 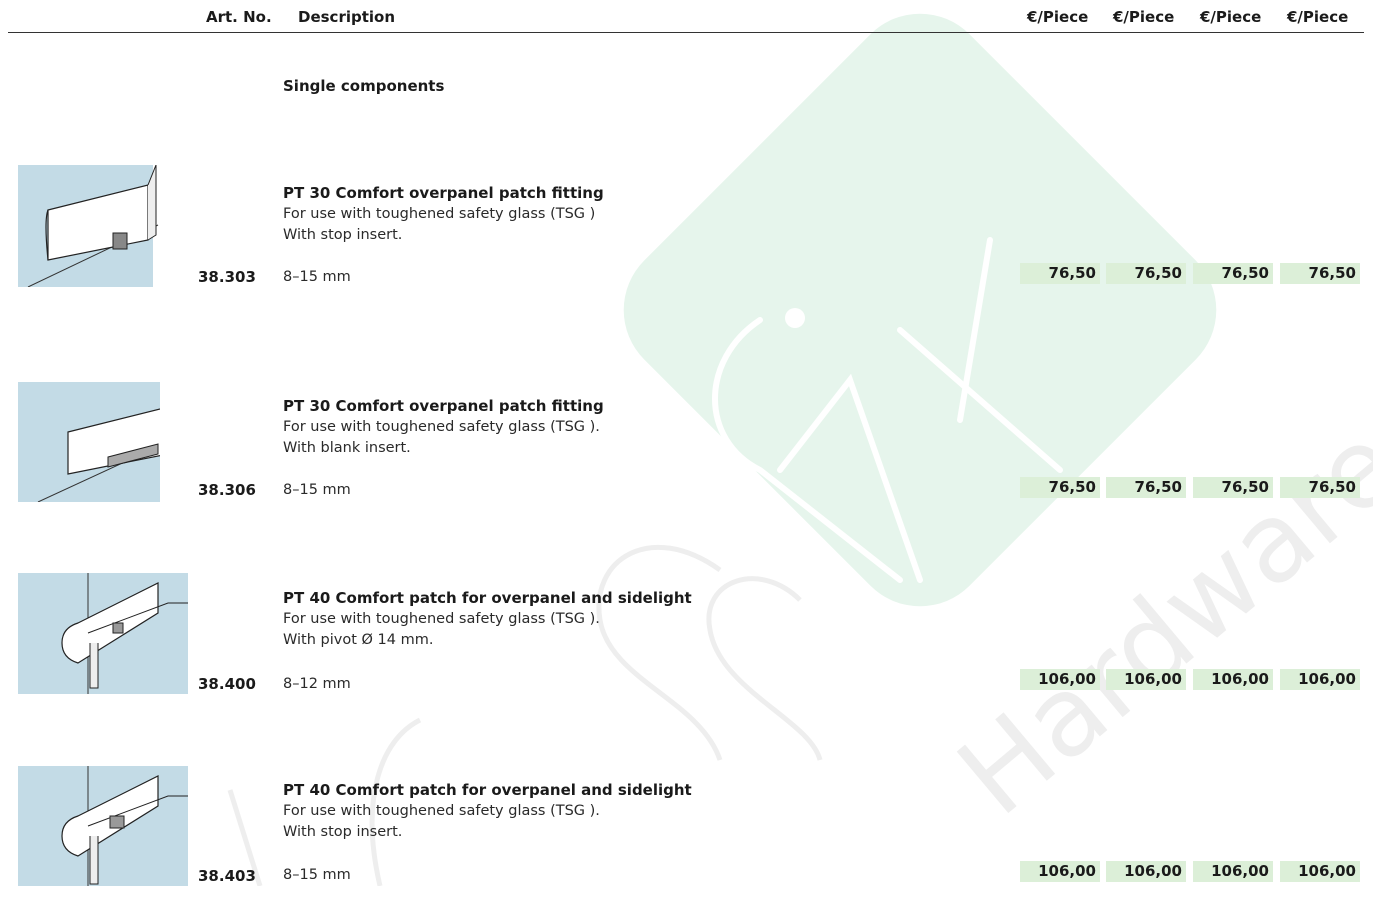 I want to click on header-price-3: €/Piece, so click(x=1231, y=17).